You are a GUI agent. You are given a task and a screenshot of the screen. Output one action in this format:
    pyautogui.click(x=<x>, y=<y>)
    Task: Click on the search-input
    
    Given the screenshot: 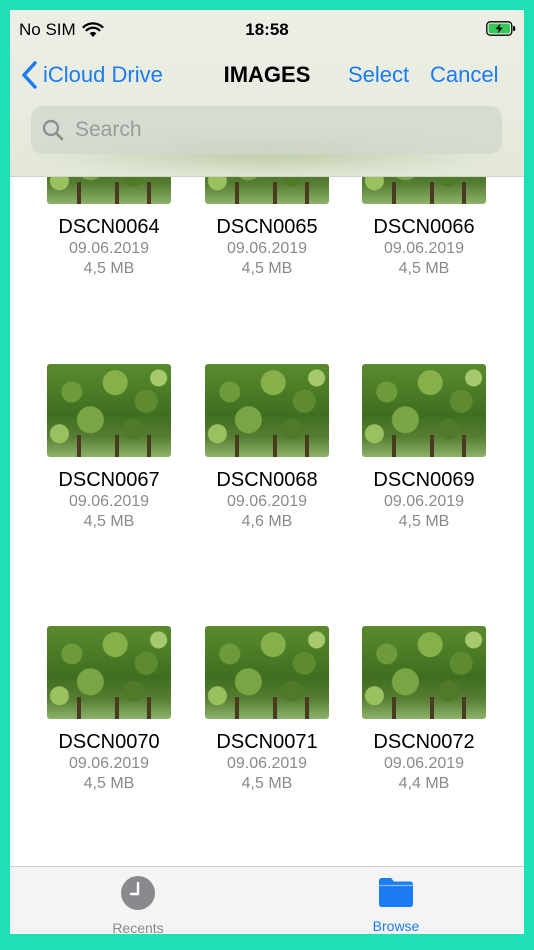 What is the action you would take?
    pyautogui.click(x=275, y=130)
    